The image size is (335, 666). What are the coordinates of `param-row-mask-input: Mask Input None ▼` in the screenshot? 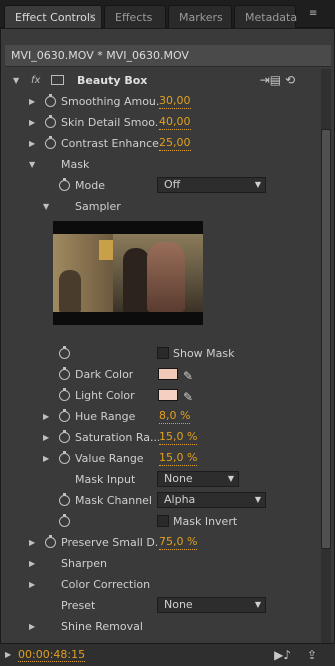 It's located at (161, 479).